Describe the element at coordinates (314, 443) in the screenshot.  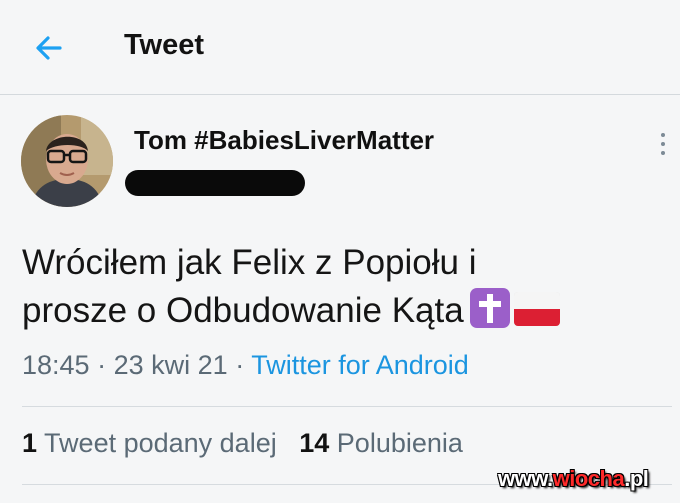
I see `likes-count: 14` at that location.